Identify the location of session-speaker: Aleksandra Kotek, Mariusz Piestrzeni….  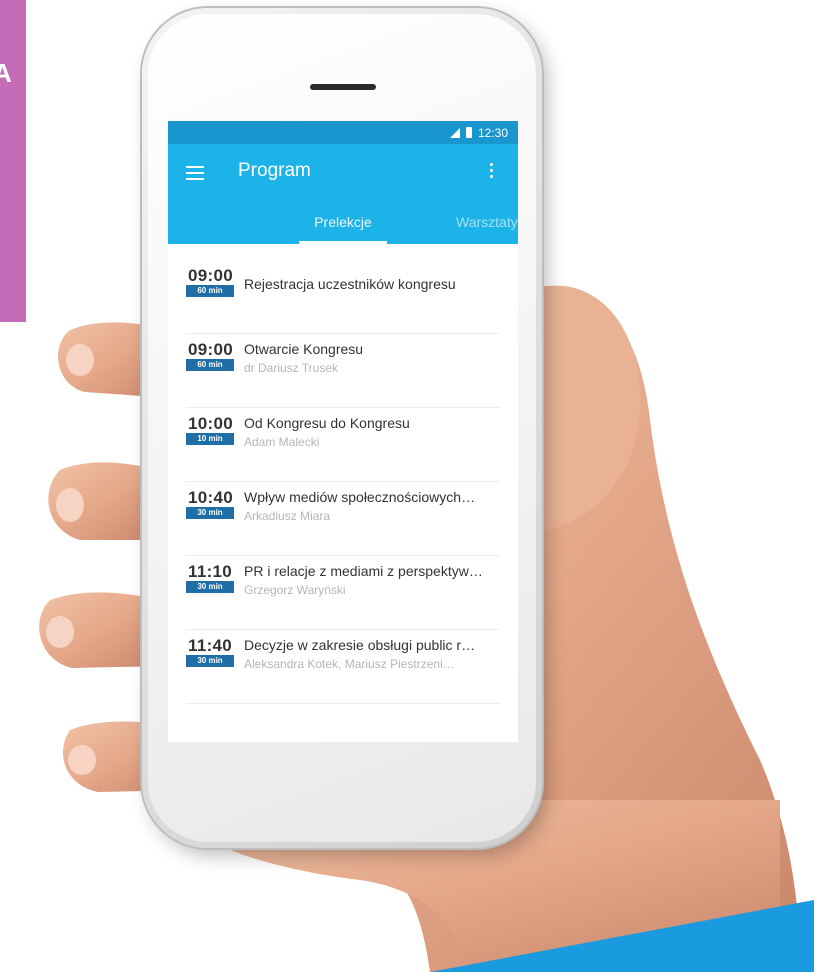
(349, 664).